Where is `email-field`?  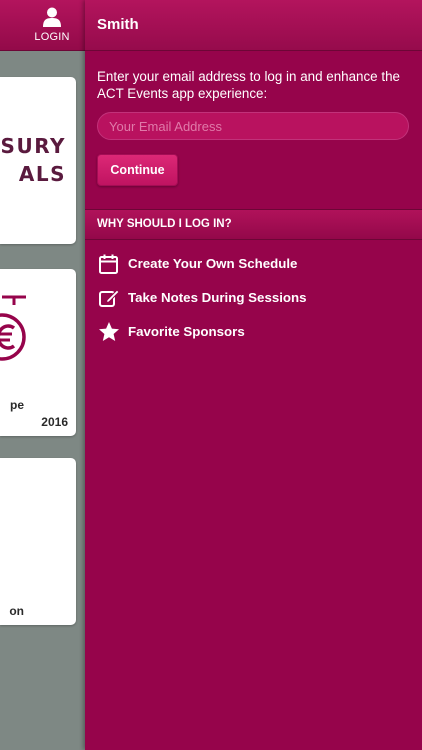
email-field is located at coordinates (253, 126).